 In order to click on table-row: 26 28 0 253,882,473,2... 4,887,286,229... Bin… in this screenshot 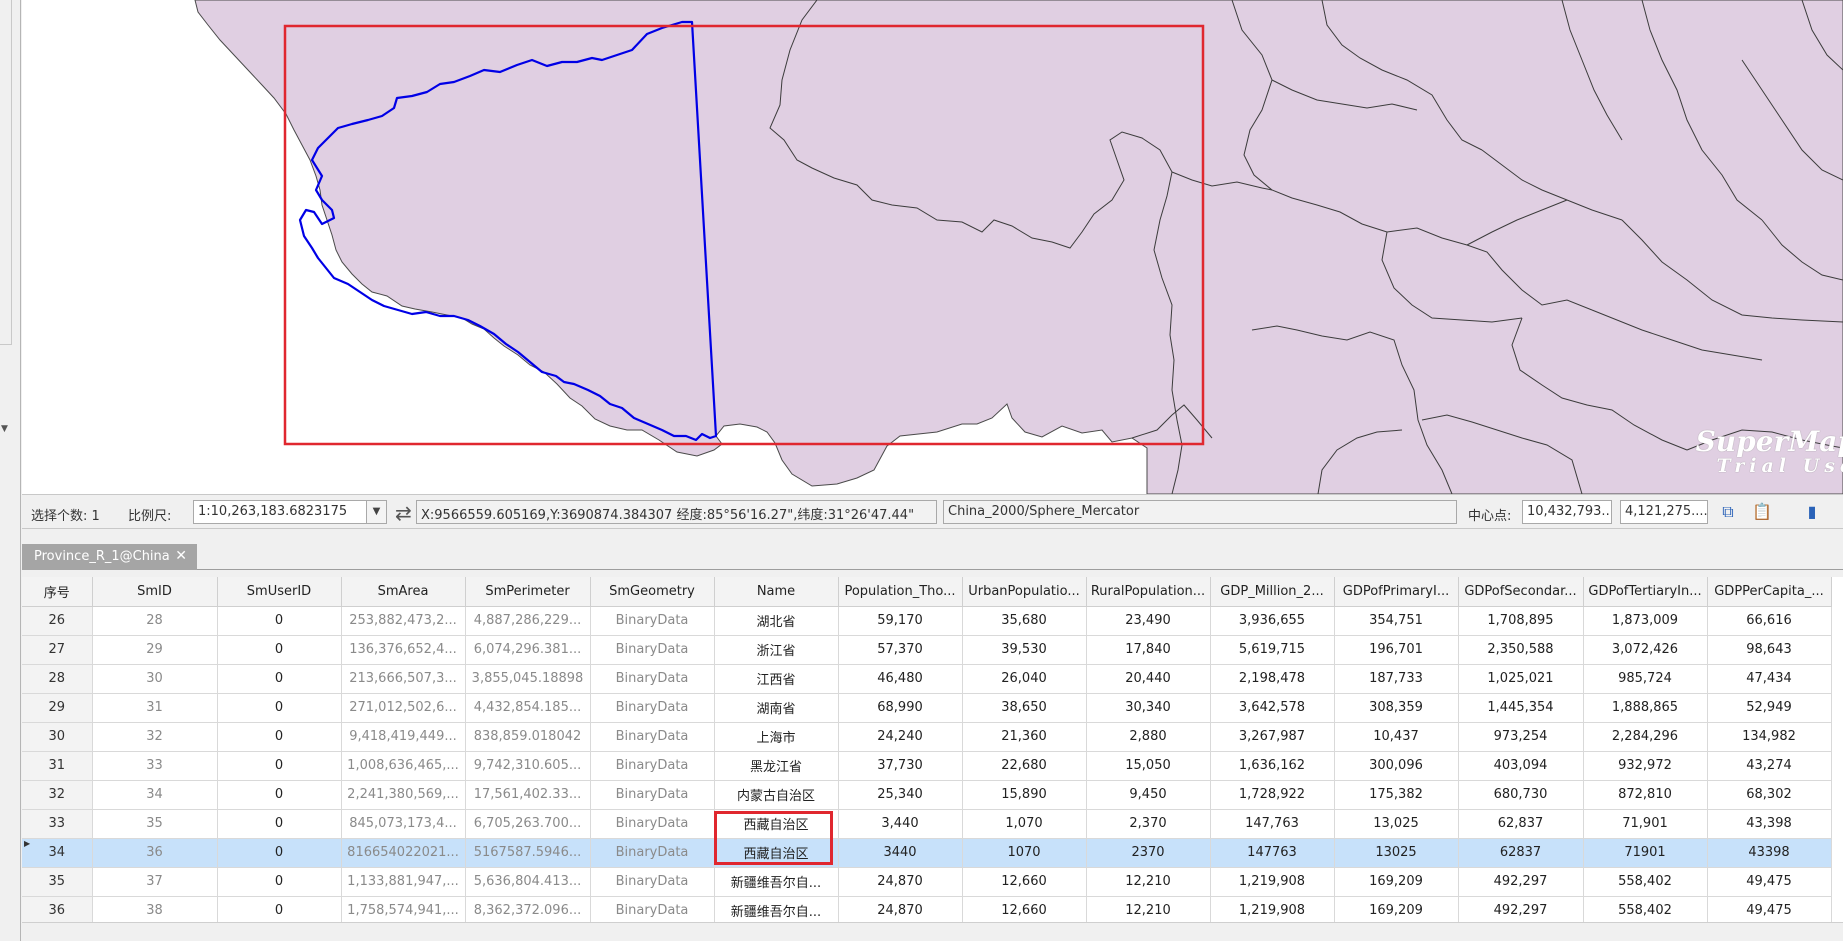, I will do `click(927, 621)`.